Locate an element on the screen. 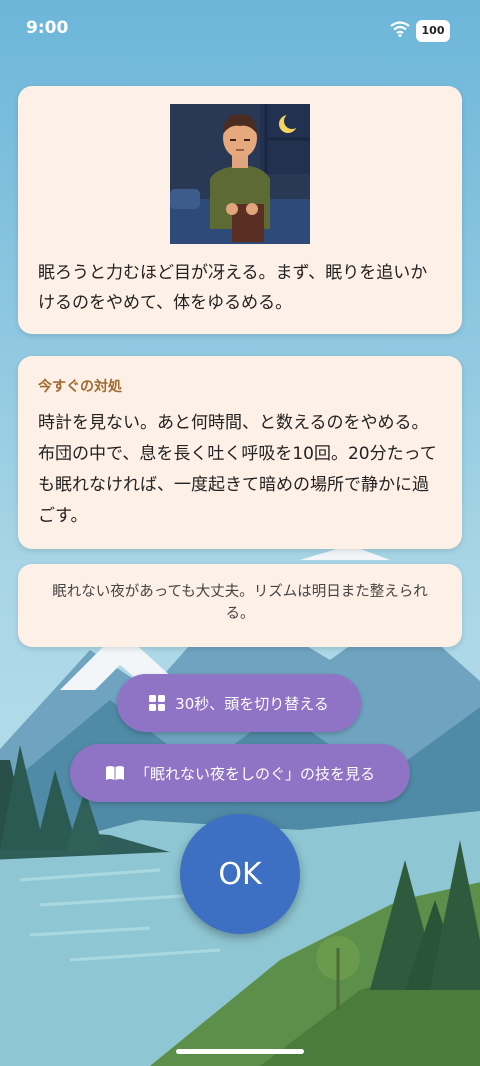 This screenshot has width=480, height=1066. status-time: 9:00 is located at coordinates (47, 28).